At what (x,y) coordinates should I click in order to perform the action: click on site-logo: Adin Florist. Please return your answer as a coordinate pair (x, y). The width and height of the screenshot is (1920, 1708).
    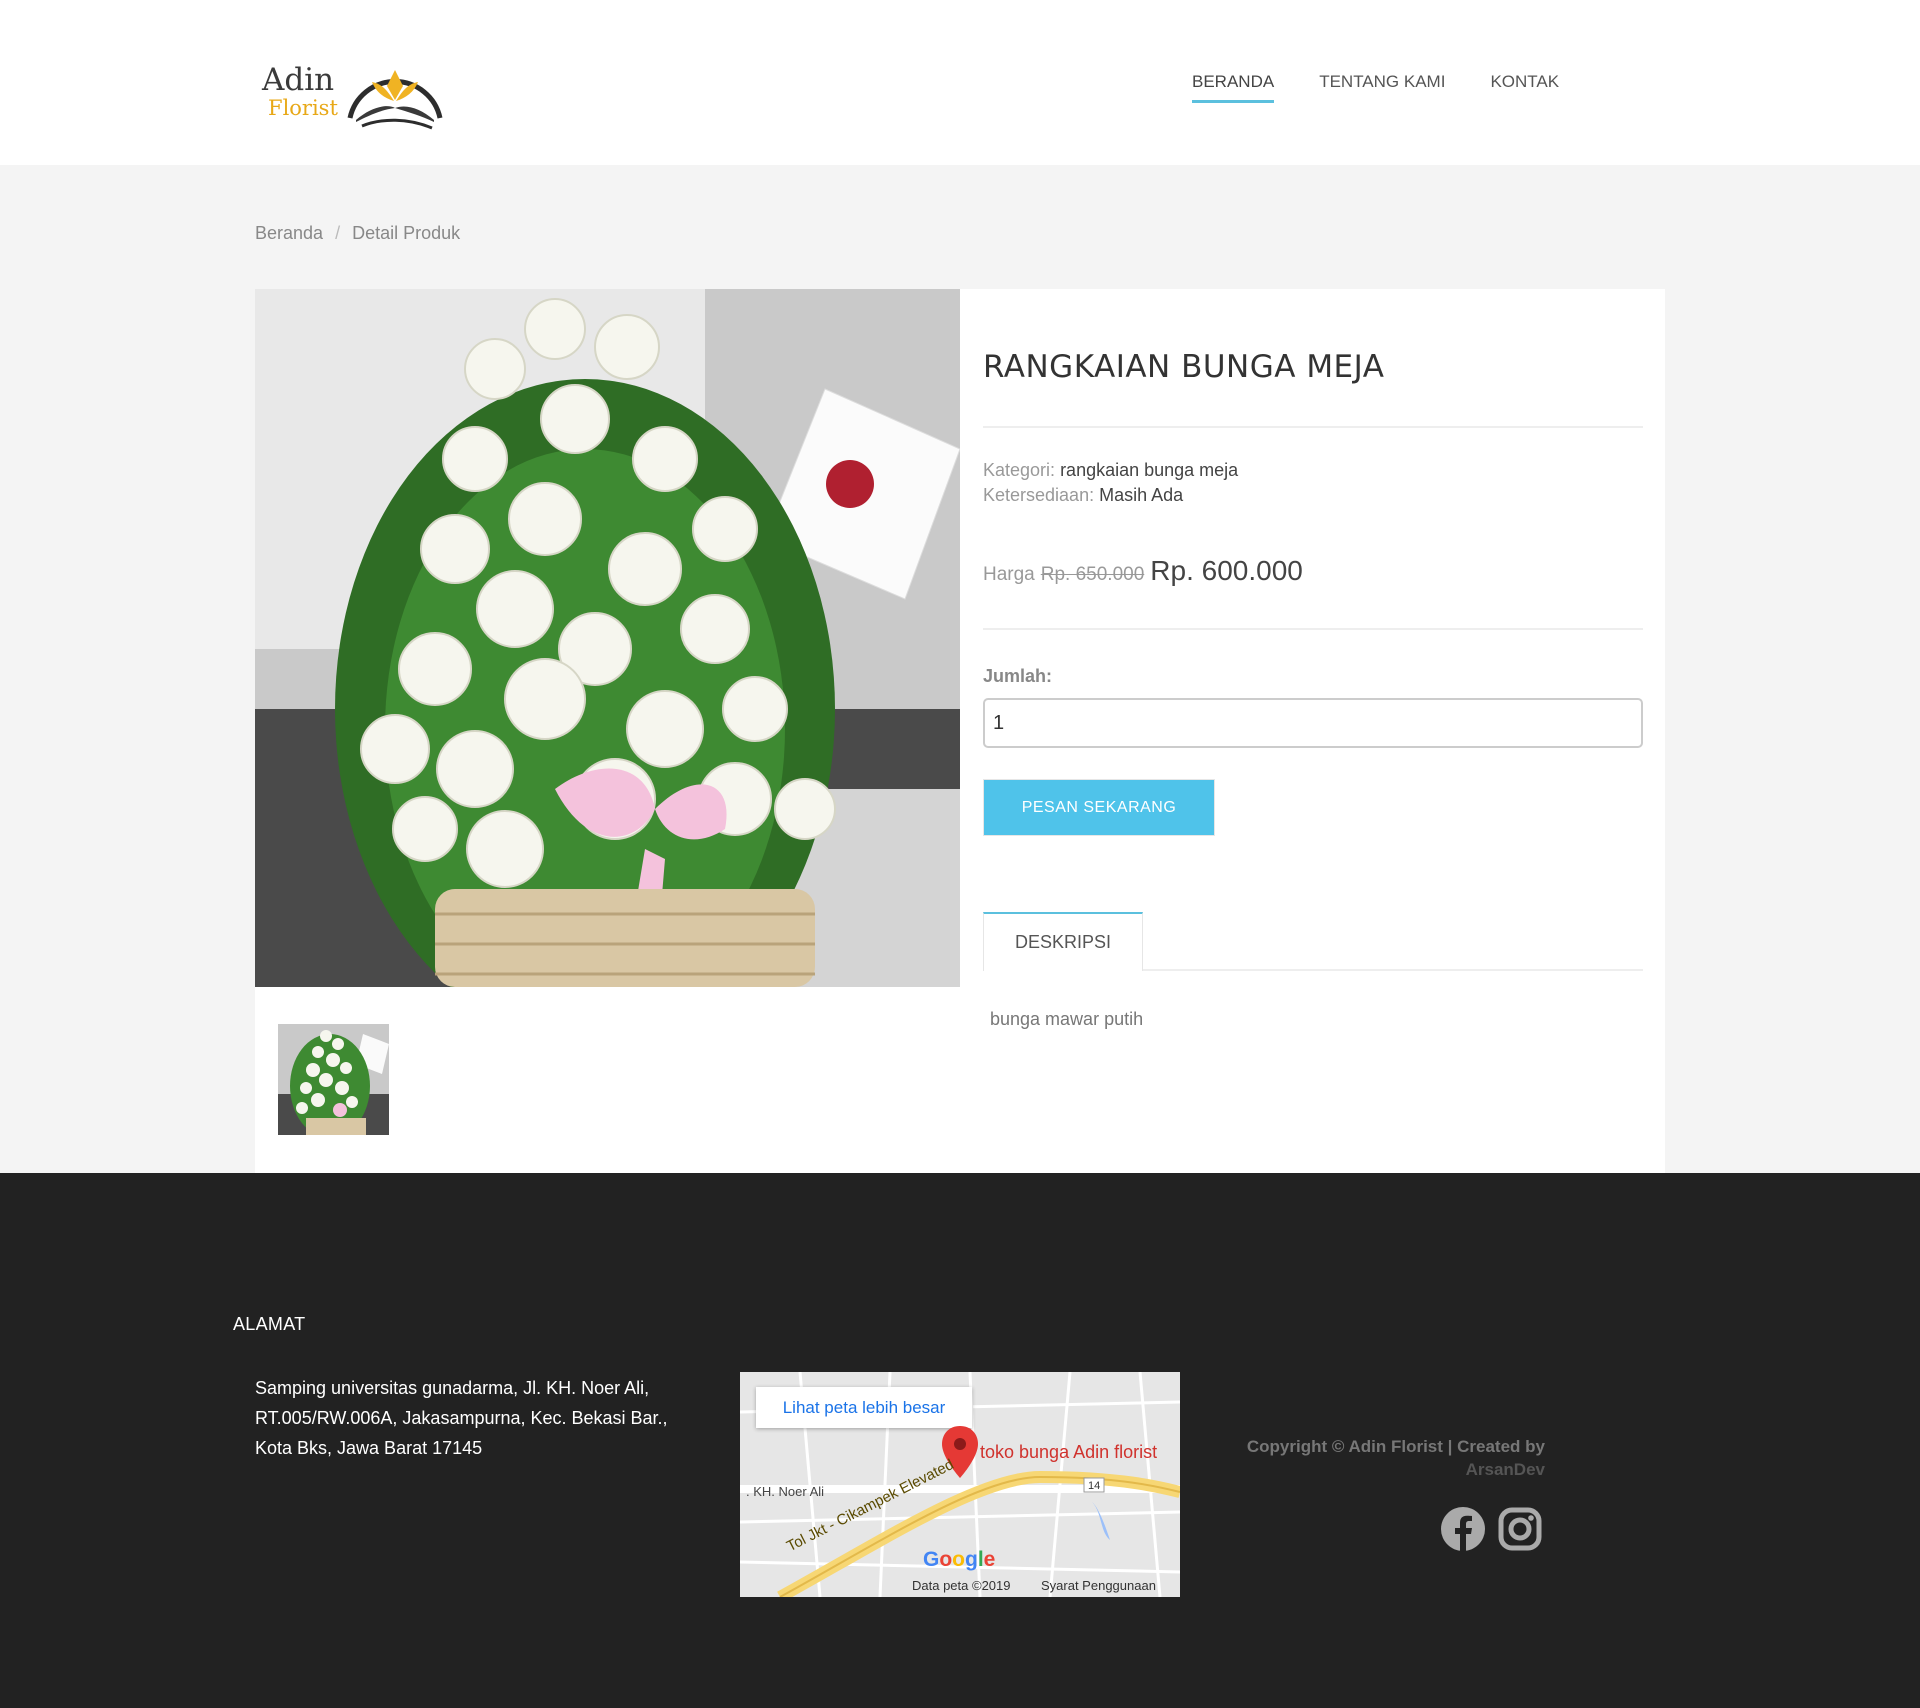
    Looking at the image, I should click on (353, 95).